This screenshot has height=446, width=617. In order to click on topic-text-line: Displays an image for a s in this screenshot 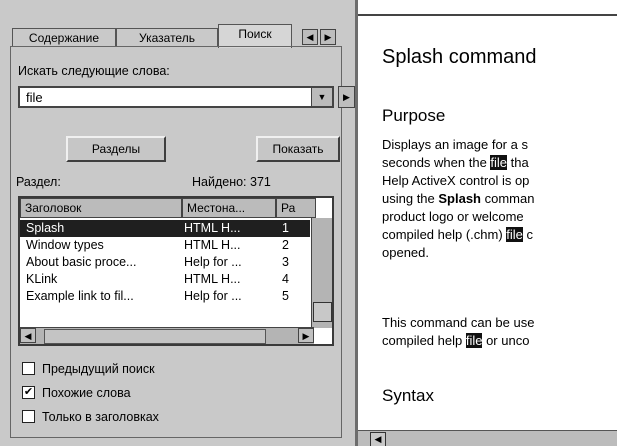, I will do `click(455, 144)`.